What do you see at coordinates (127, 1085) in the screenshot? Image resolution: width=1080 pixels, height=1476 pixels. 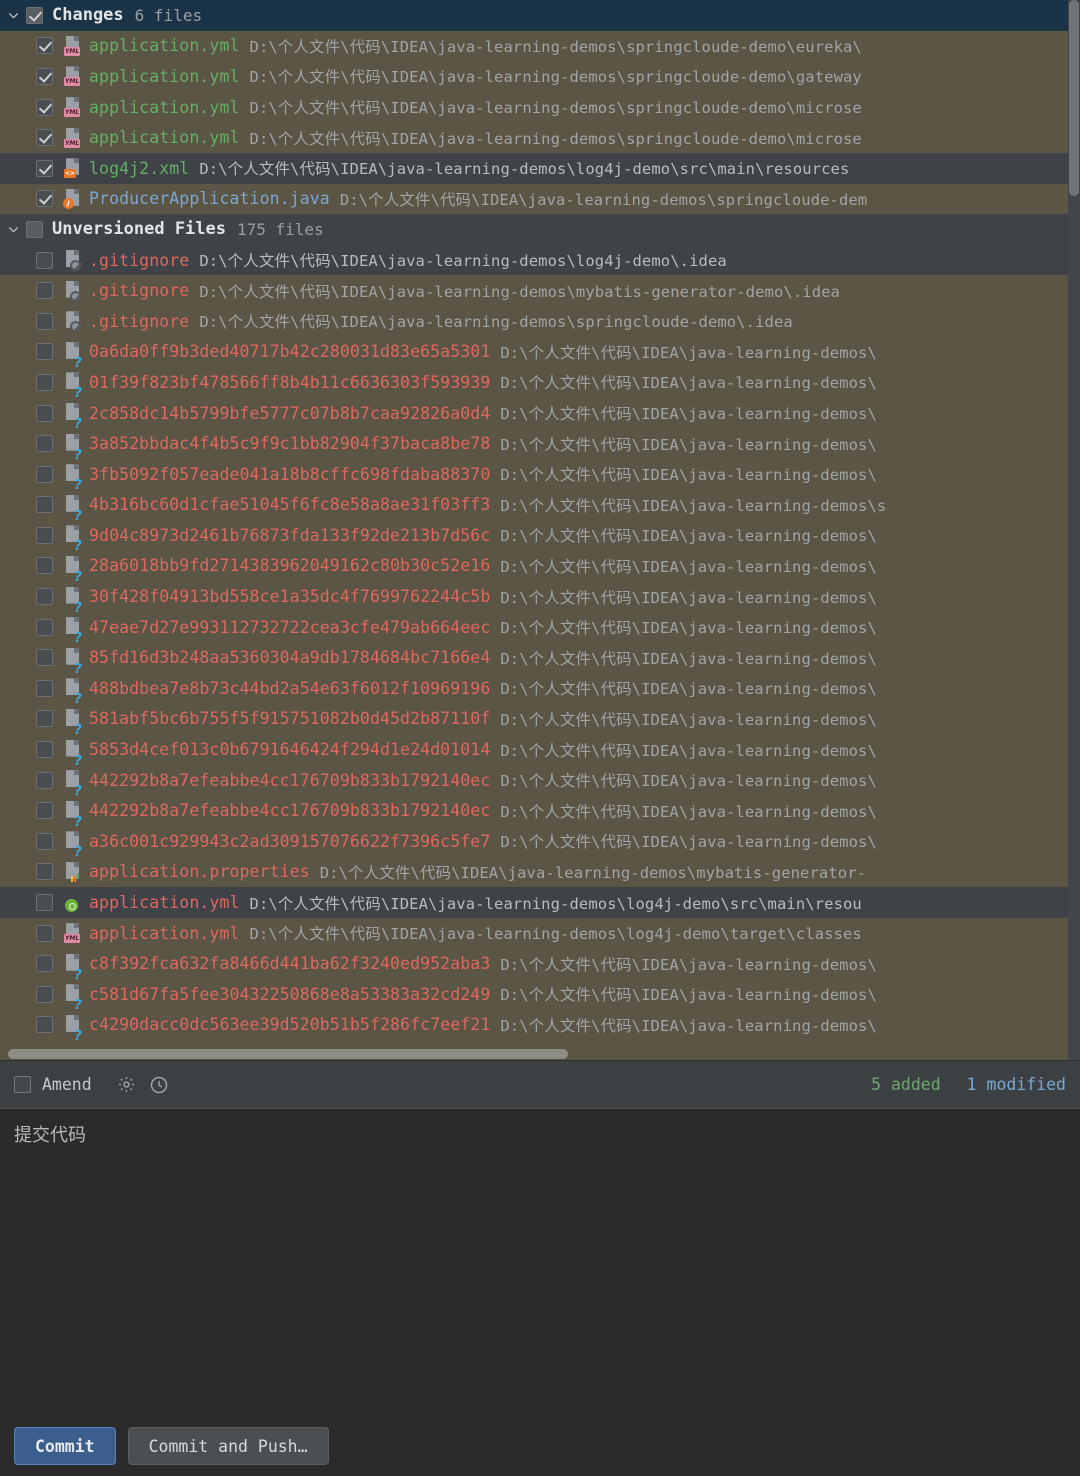 I see `gear-icon` at bounding box center [127, 1085].